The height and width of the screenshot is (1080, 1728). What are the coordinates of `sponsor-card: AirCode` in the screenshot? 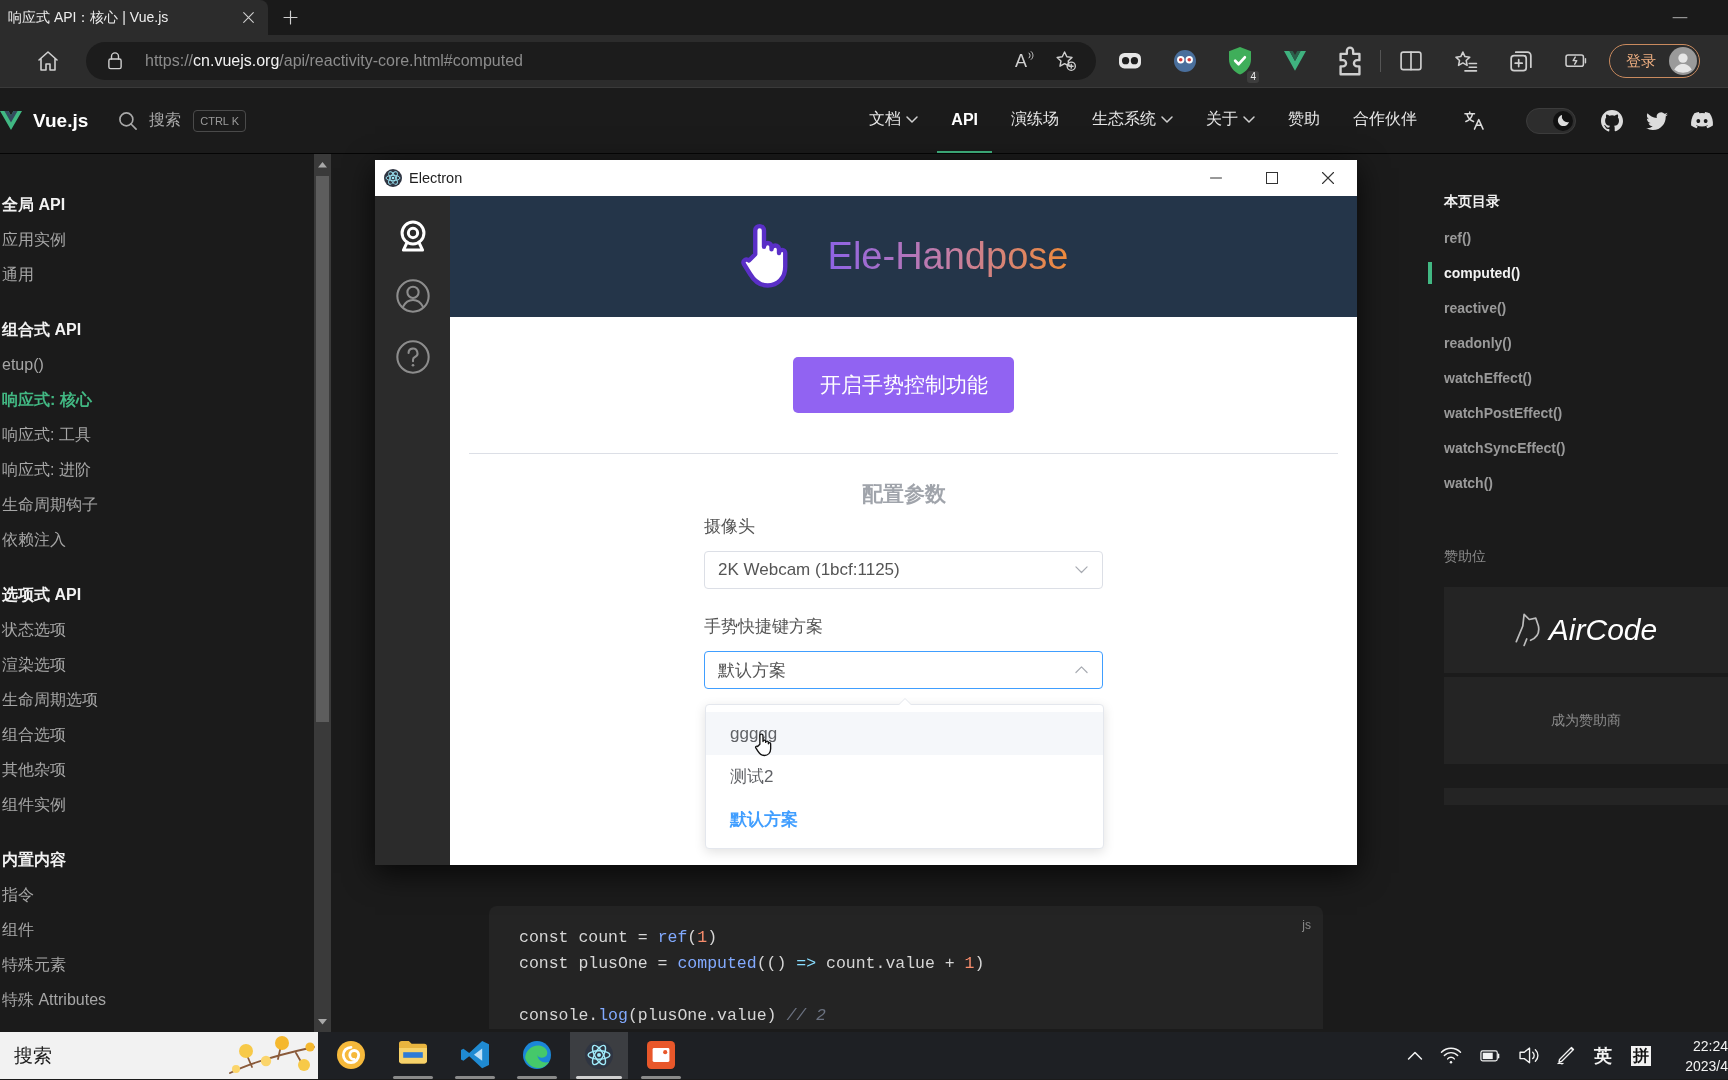 It's located at (1586, 630).